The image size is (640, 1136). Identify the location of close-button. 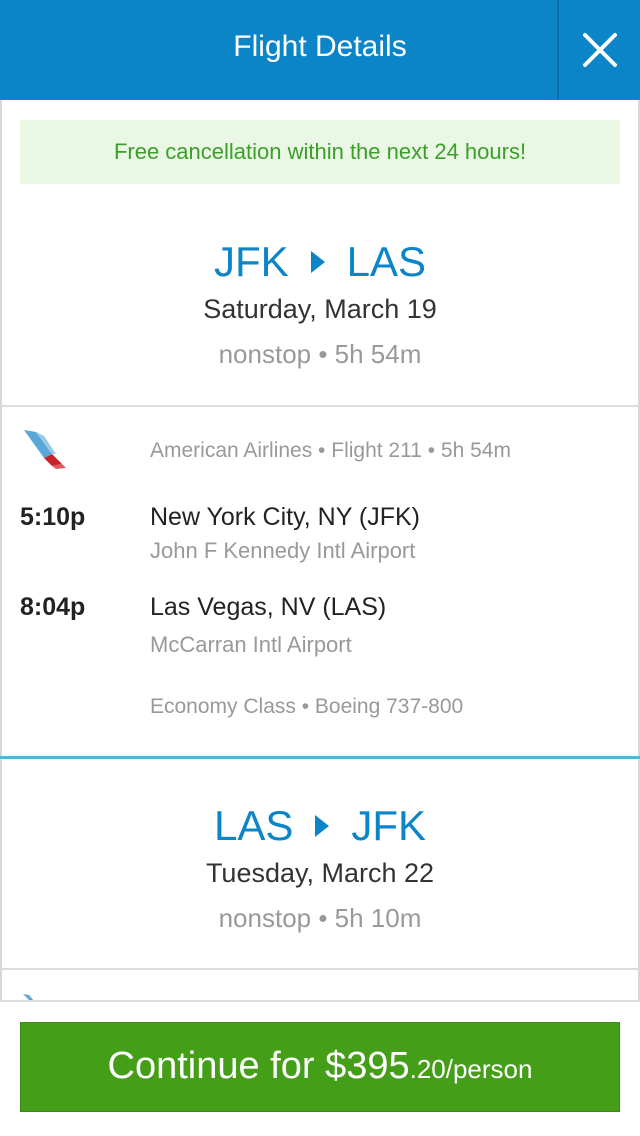
(599, 50).